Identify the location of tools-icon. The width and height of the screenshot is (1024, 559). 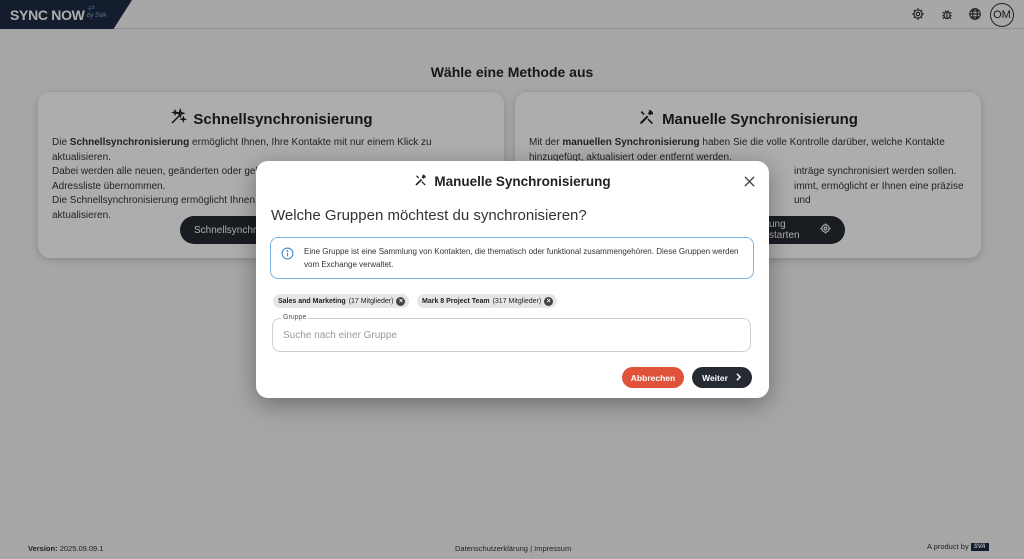
(421, 181).